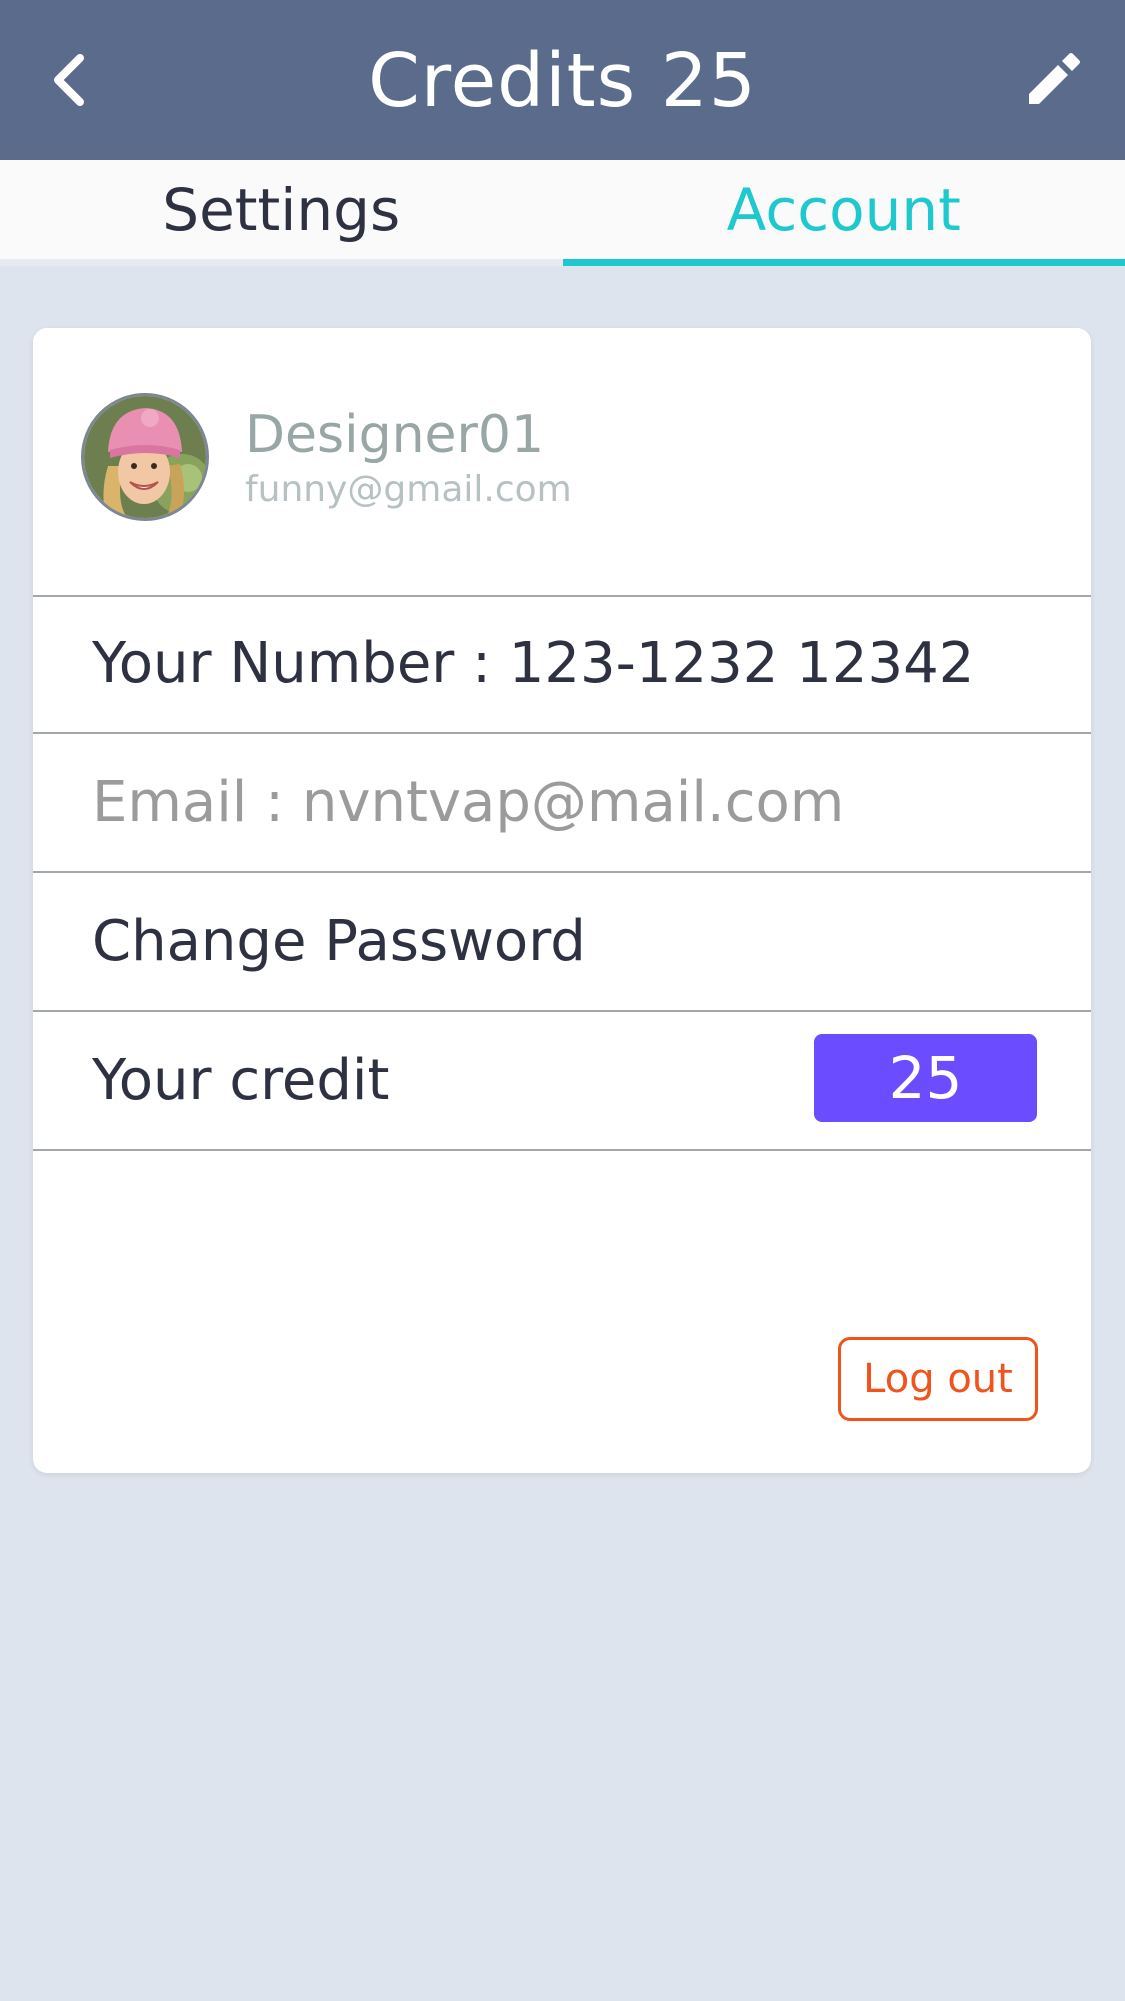 The height and width of the screenshot is (2001, 1125). Describe the element at coordinates (533, 663) in the screenshot. I see `phone-number-text: Your Number : 123-1232 12342` at that location.